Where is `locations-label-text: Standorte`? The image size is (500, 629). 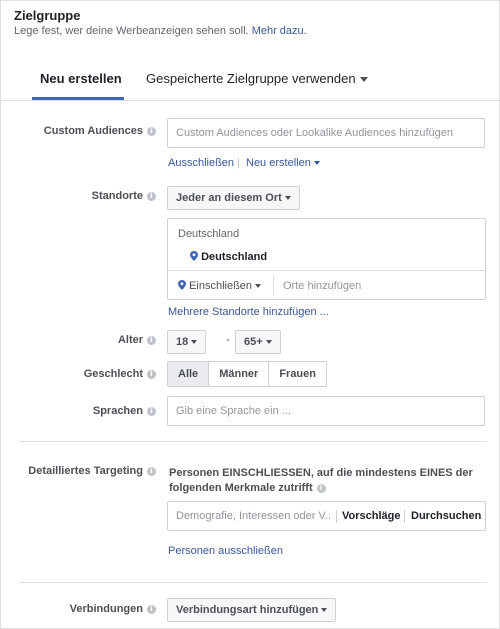
locations-label-text: Standorte is located at coordinates (117, 196).